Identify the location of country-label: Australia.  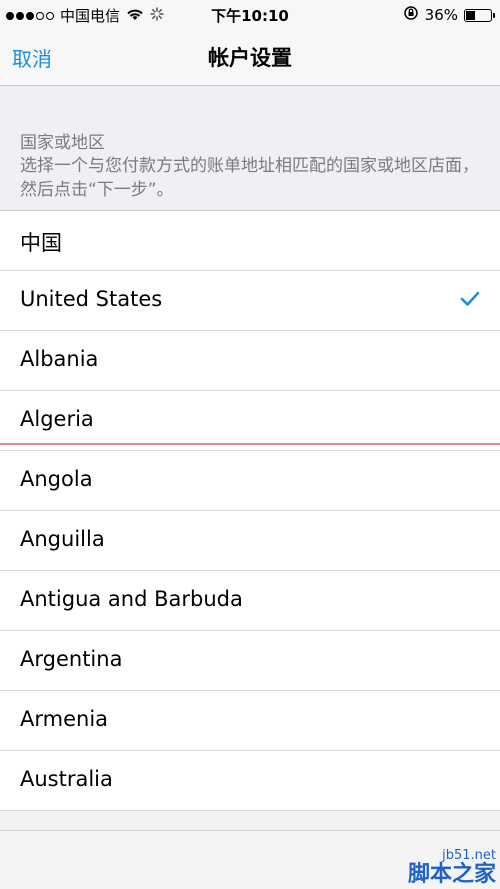
(66, 779).